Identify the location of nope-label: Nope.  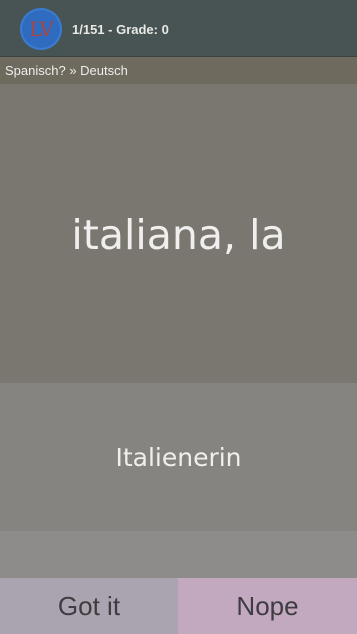
(267, 605).